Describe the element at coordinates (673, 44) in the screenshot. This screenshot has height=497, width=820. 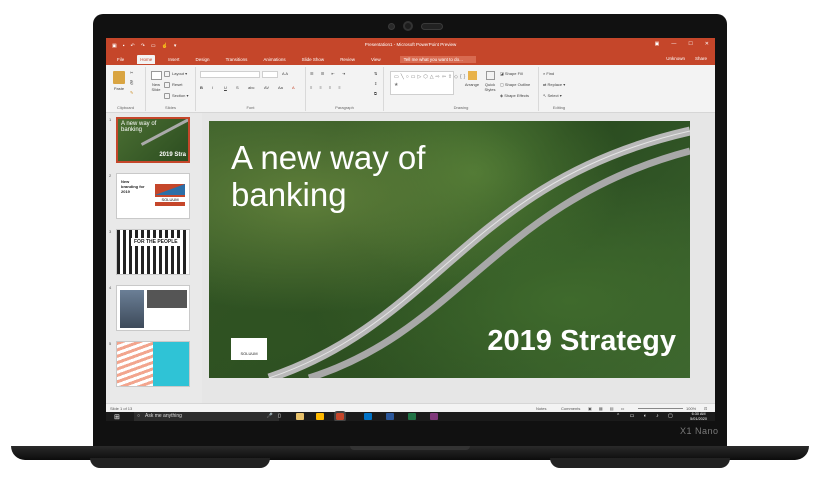
I see `minimize-icon: —` at that location.